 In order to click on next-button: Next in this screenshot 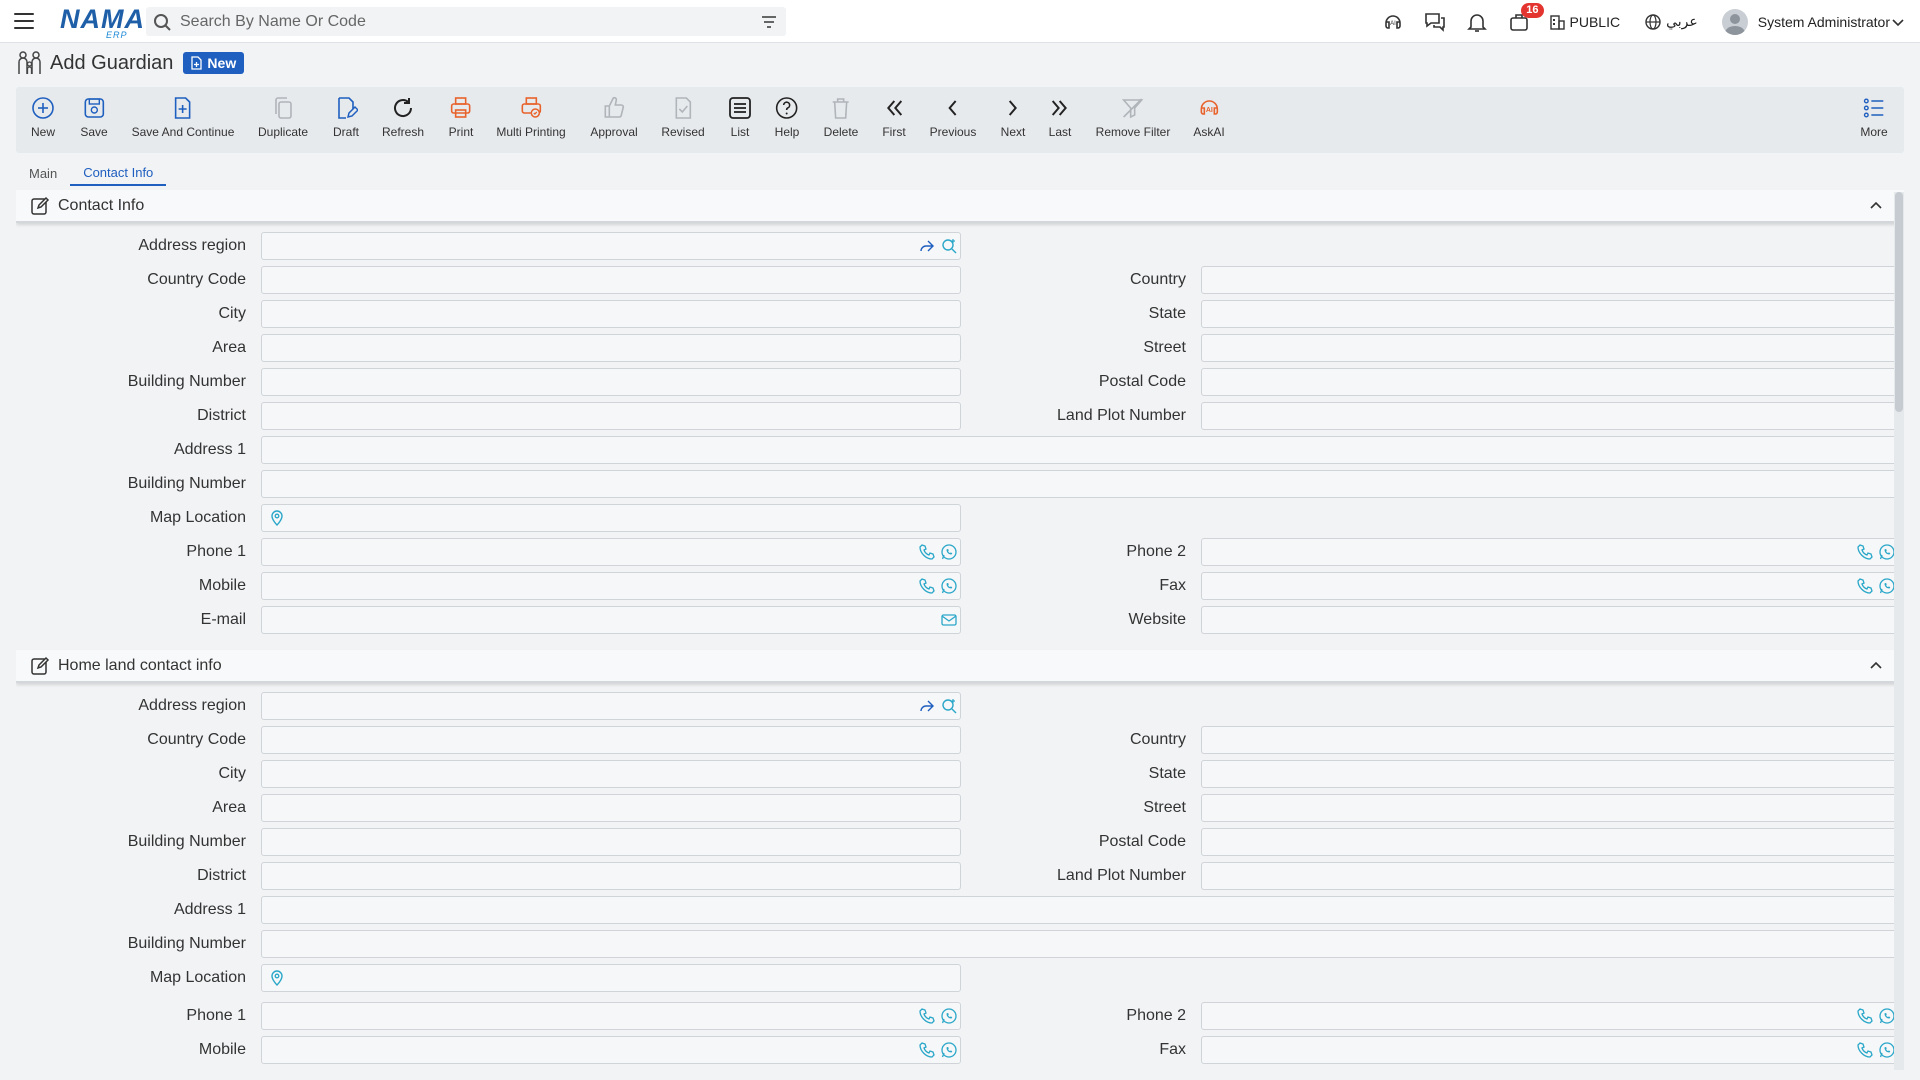, I will do `click(1013, 117)`.